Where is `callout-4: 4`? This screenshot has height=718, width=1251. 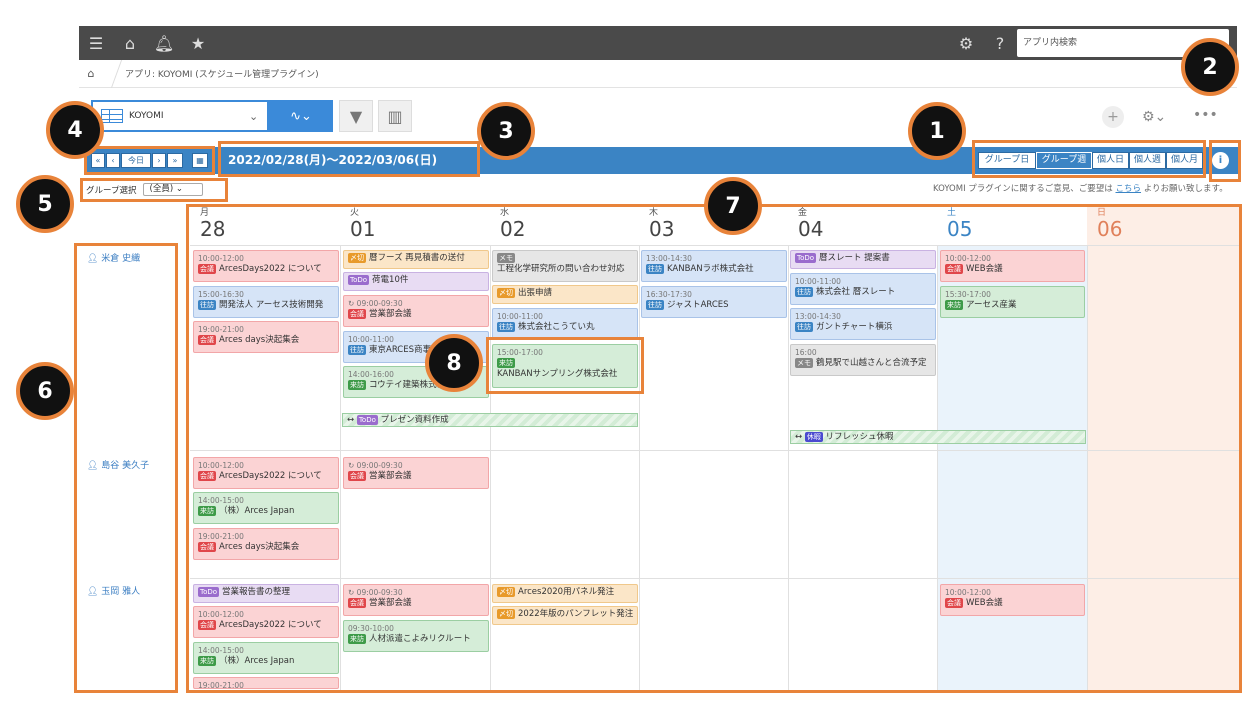
callout-4: 4 is located at coordinates (75, 130).